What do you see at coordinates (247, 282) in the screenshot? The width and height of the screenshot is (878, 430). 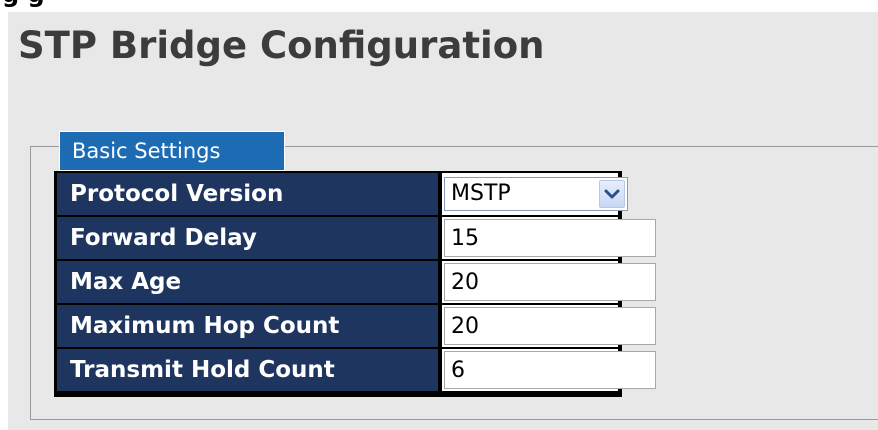 I see `max-age-label: Max Age` at bounding box center [247, 282].